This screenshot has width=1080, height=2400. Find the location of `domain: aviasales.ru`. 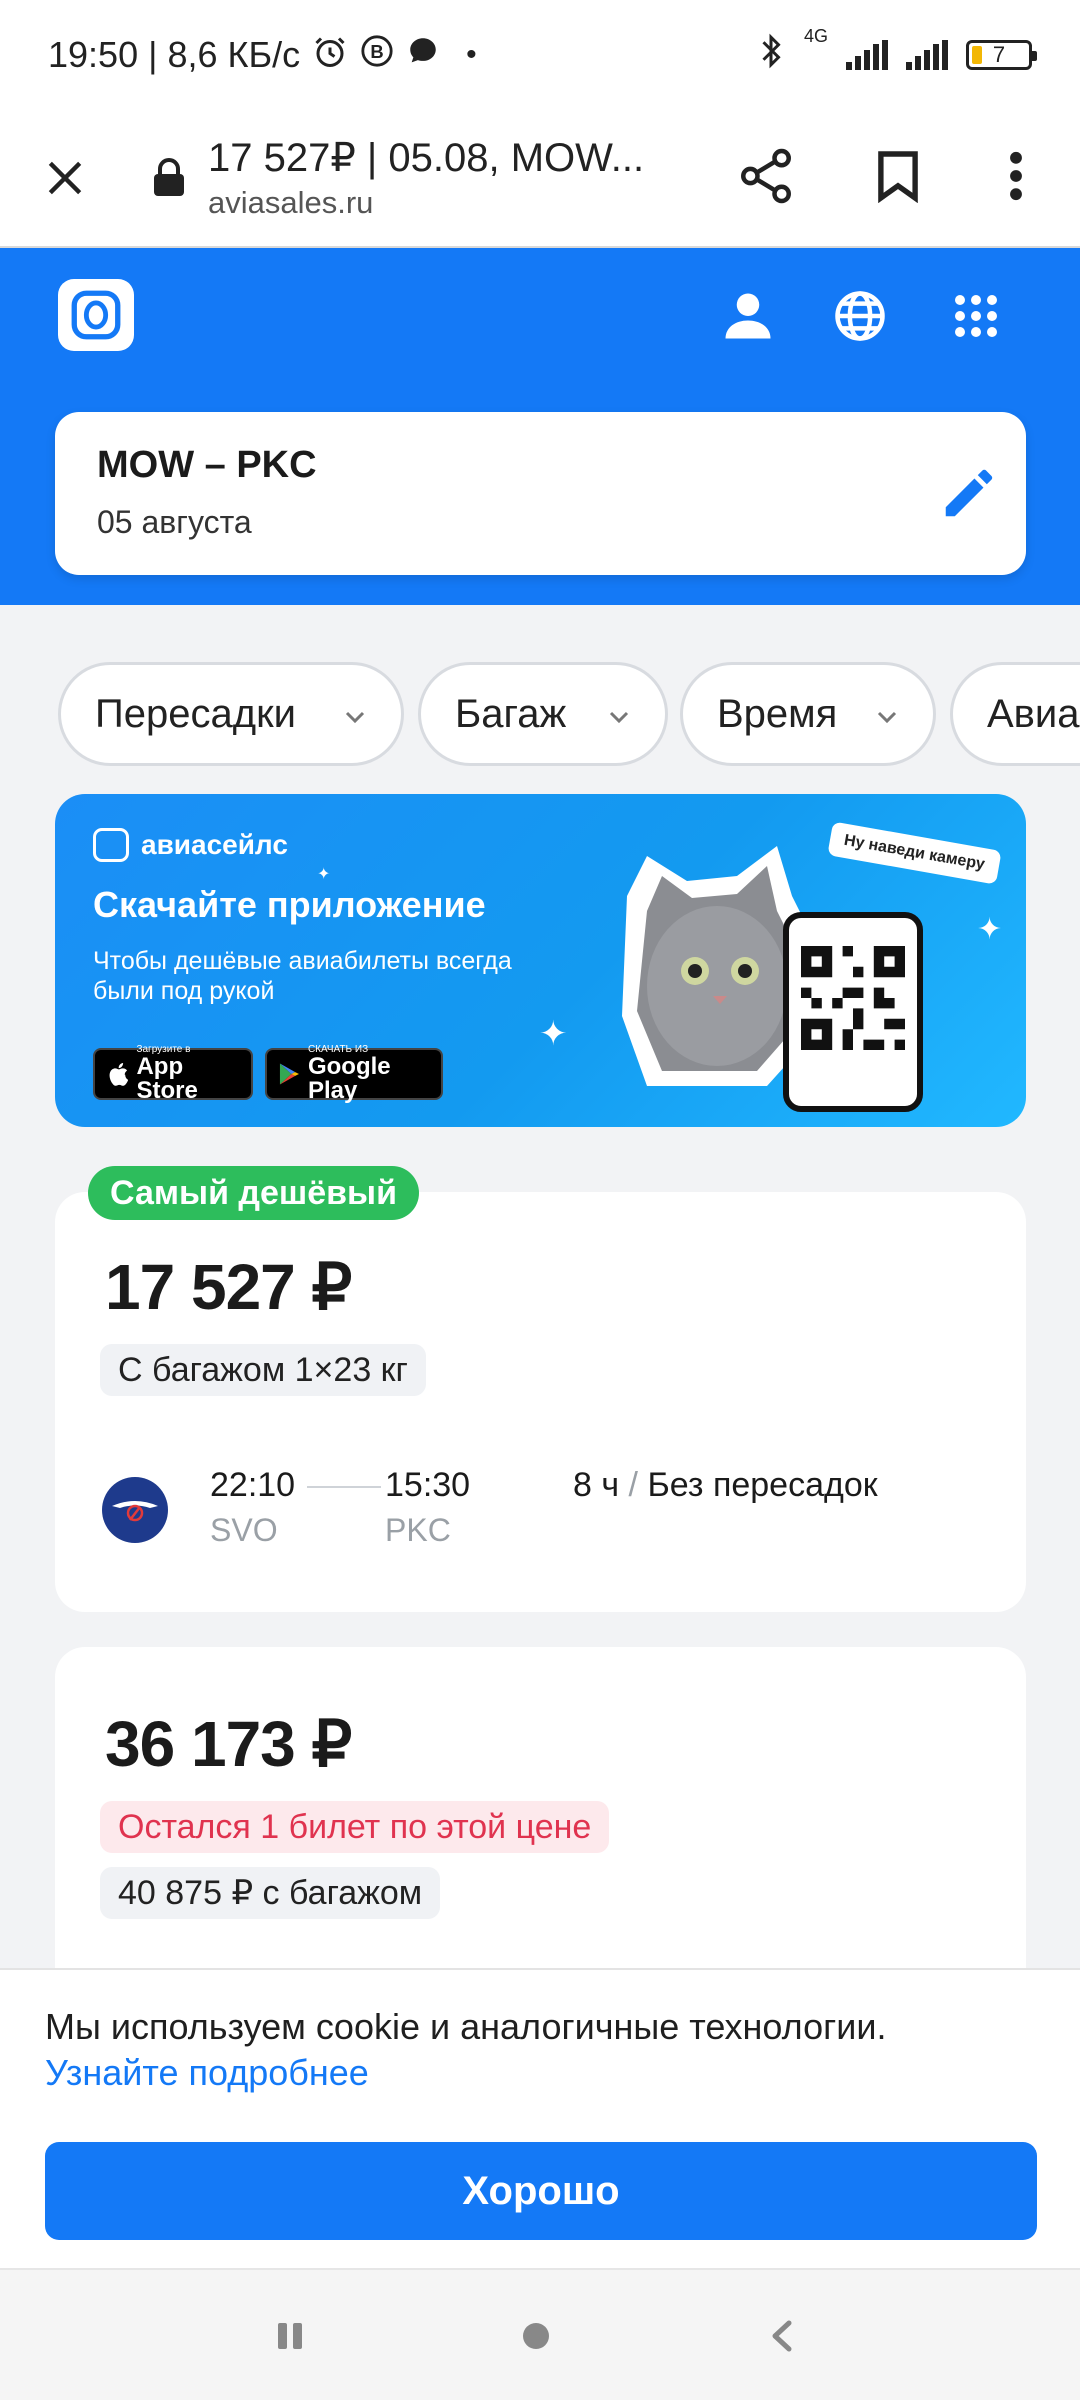

domain: aviasales.ru is located at coordinates (291, 202).